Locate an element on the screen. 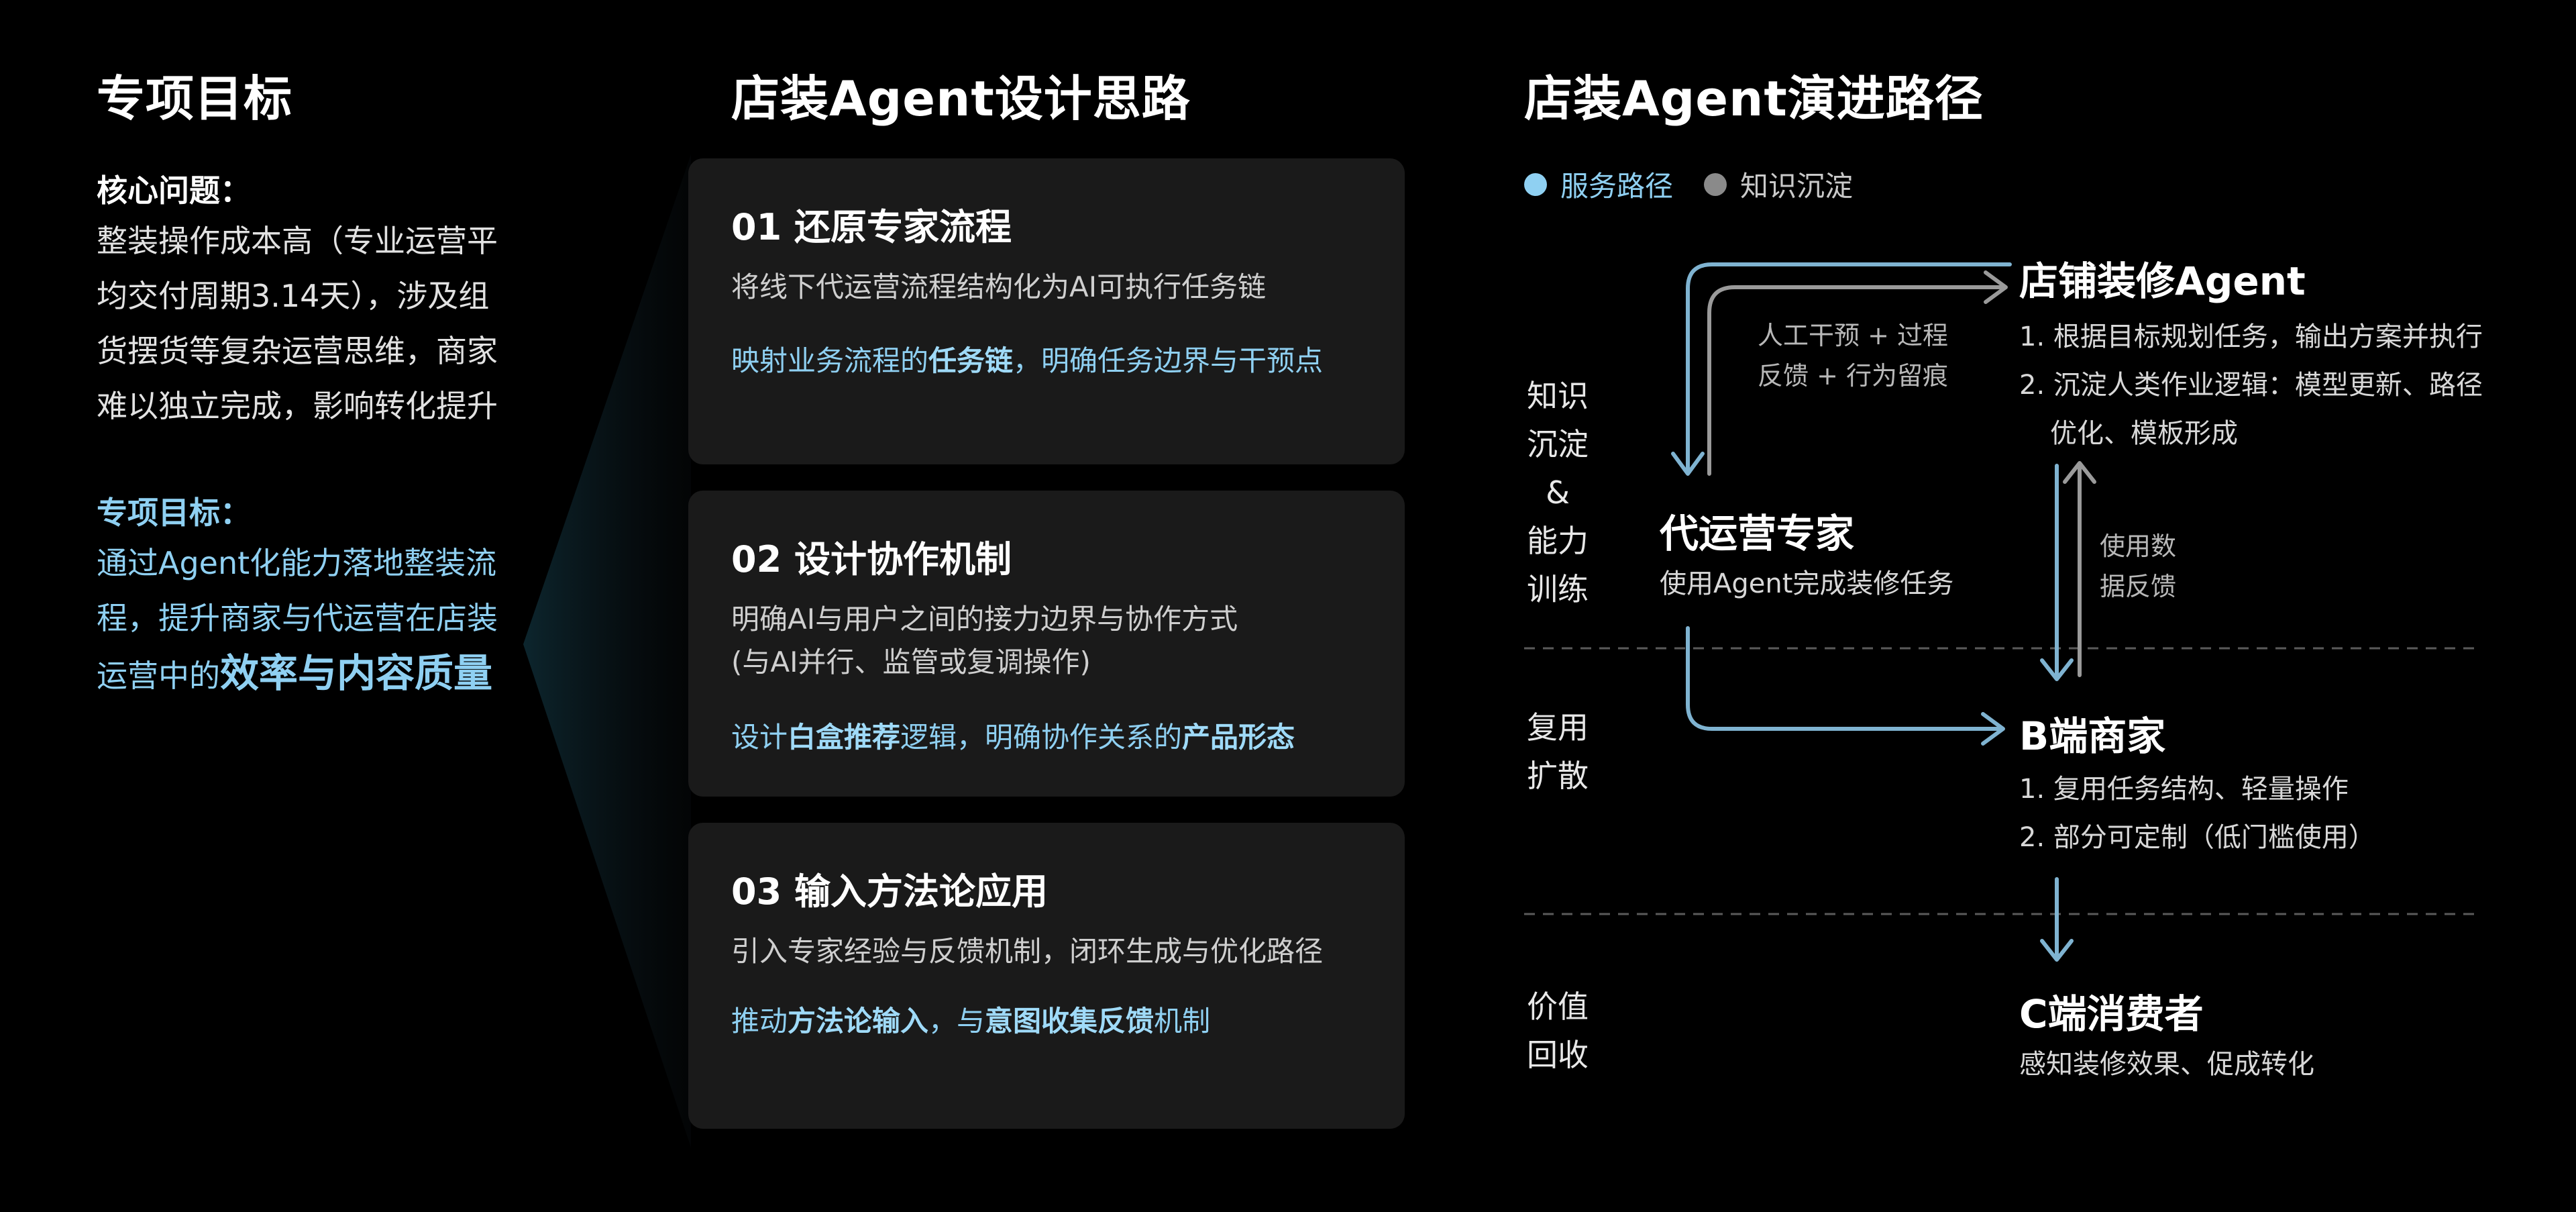 The image size is (2576, 1212). note-data-feedback: 使用数 据反馈 is located at coordinates (2138, 566).